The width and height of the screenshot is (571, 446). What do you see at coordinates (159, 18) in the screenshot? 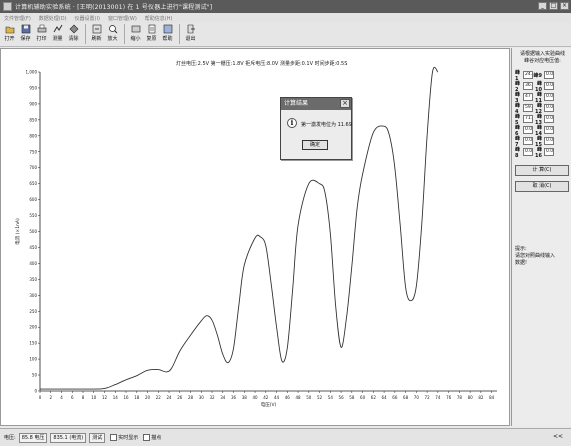
I see `menu-help: 帮助信息(H)` at bounding box center [159, 18].